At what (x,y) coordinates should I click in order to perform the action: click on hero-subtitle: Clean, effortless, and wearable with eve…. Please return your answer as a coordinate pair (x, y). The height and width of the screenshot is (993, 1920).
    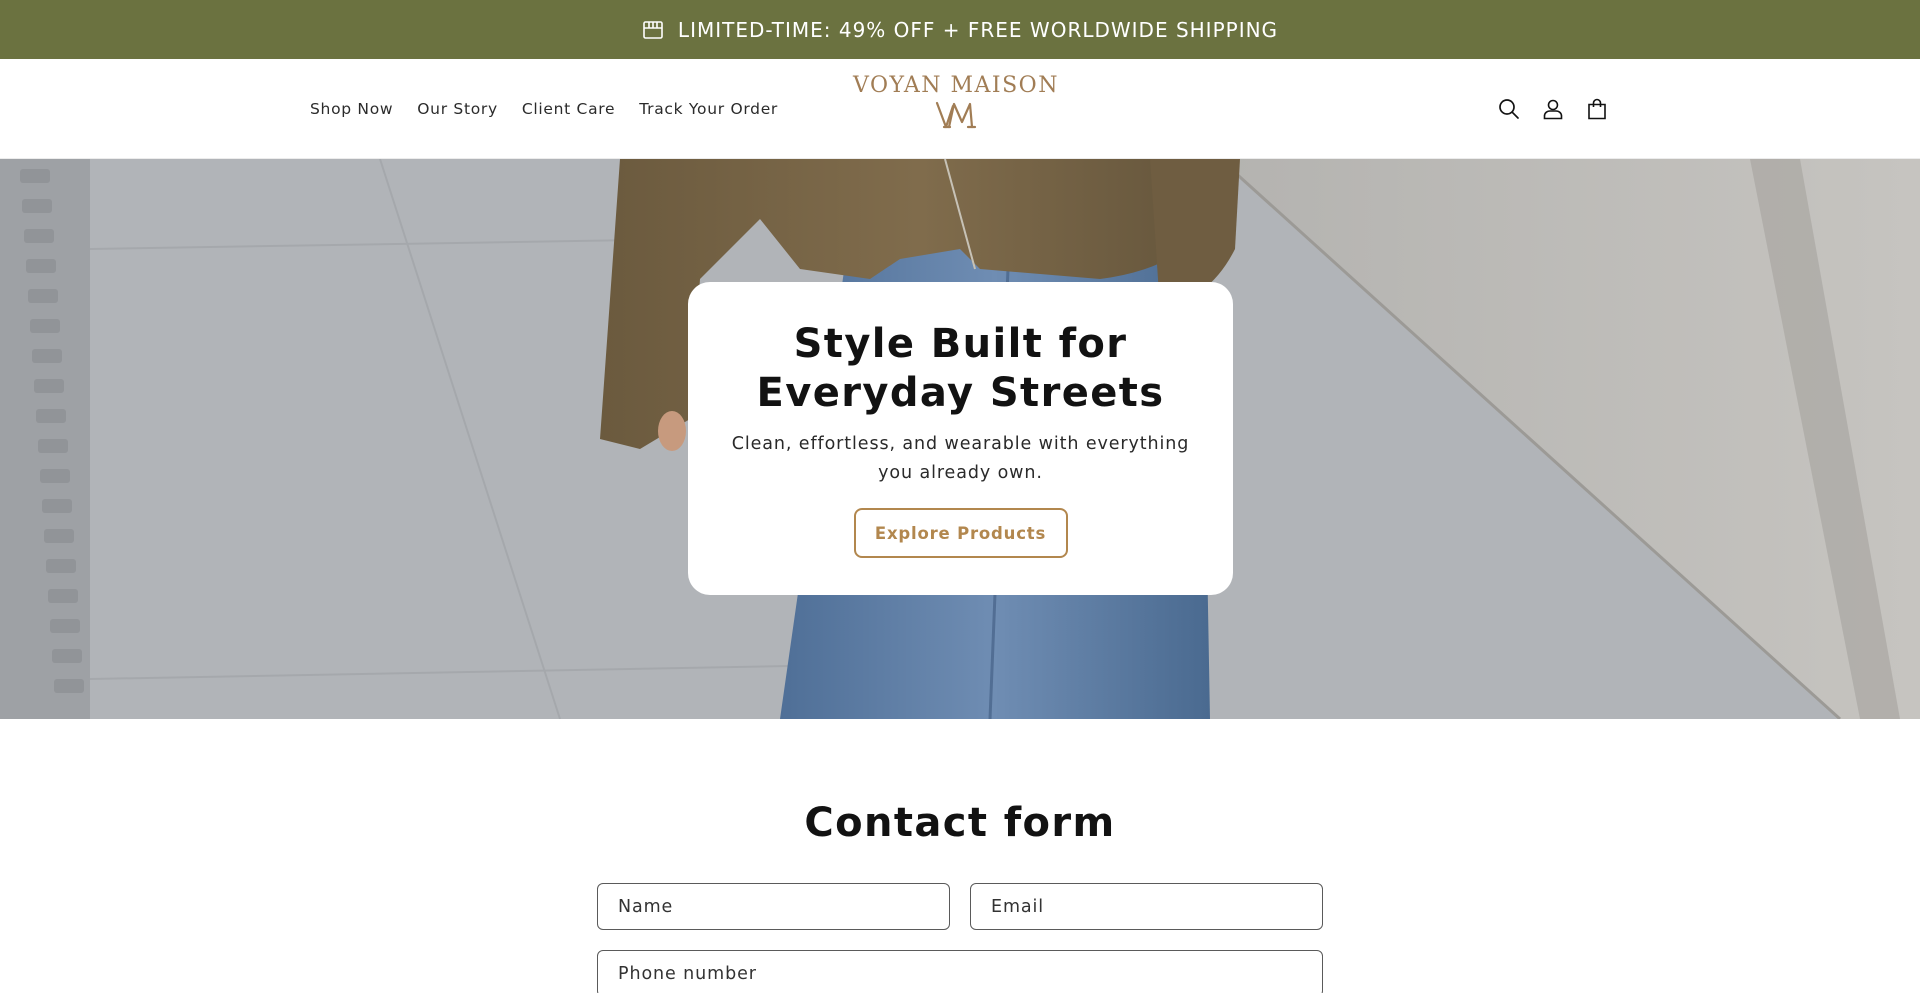
    Looking at the image, I should click on (960, 458).